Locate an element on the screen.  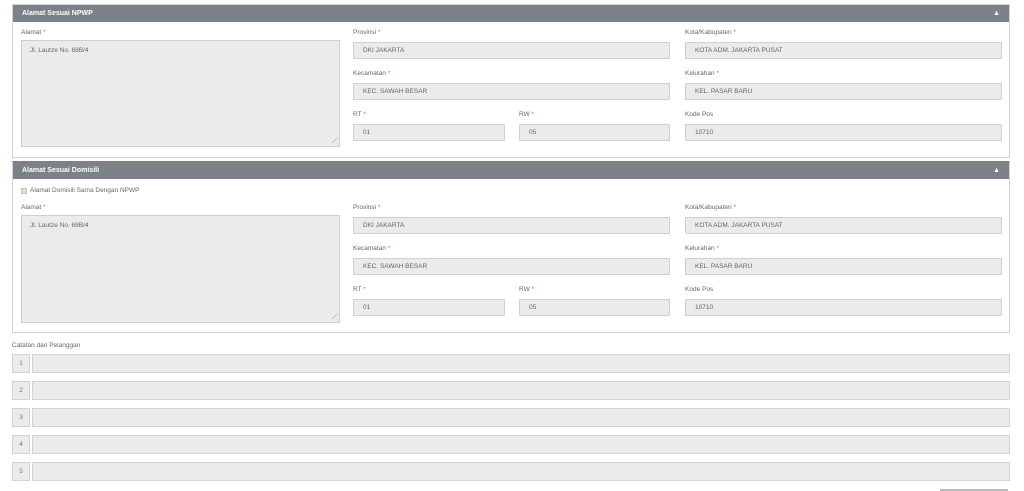
note-row: 3 is located at coordinates (511, 417).